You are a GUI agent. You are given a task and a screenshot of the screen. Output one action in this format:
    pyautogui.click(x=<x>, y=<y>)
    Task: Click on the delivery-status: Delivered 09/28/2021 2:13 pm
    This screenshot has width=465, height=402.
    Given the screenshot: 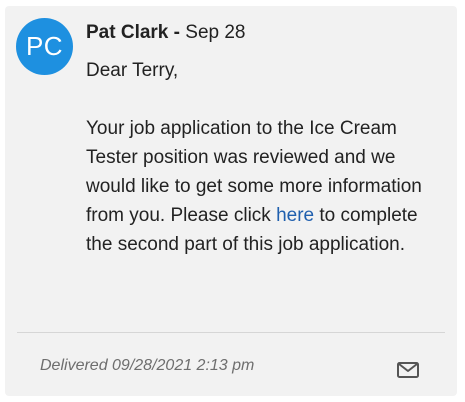 What is the action you would take?
    pyautogui.click(x=147, y=365)
    